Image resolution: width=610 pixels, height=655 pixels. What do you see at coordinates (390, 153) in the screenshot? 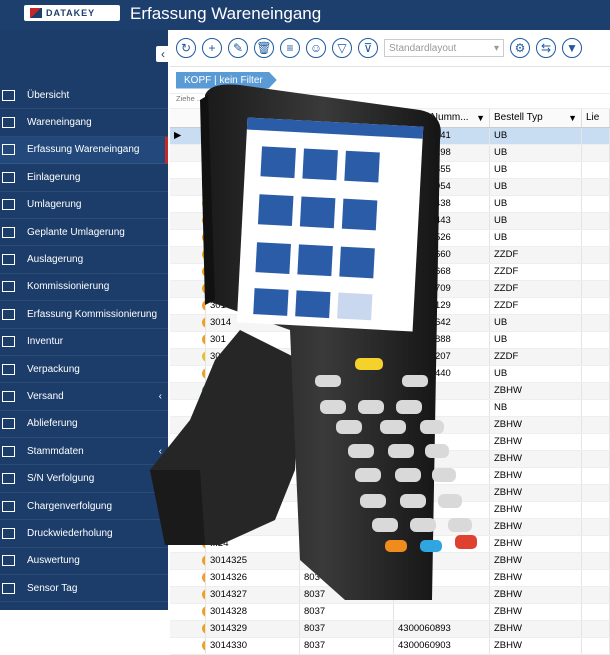
I see `table-row: 4300045198 UB` at bounding box center [390, 153].